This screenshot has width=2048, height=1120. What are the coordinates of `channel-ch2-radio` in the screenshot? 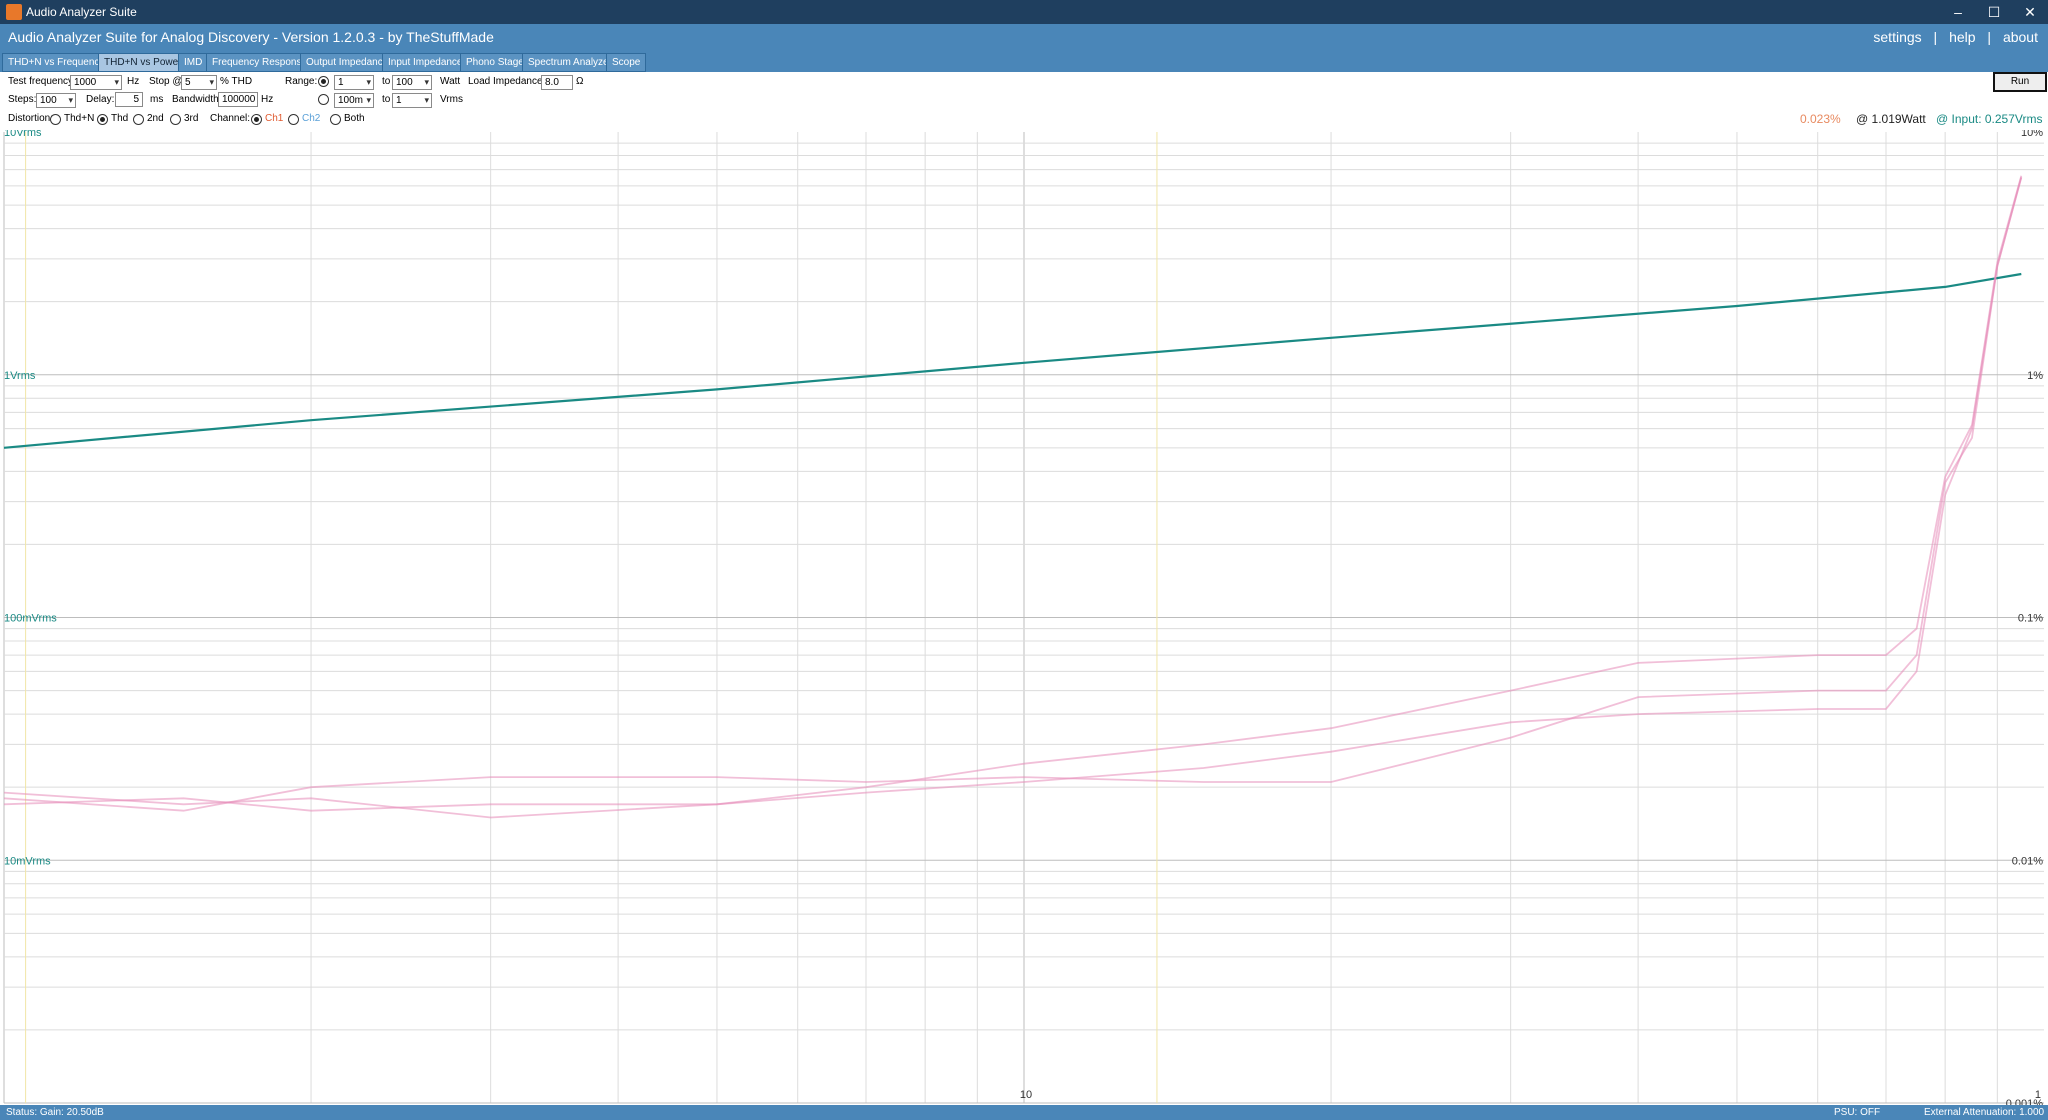 It's located at (293, 119).